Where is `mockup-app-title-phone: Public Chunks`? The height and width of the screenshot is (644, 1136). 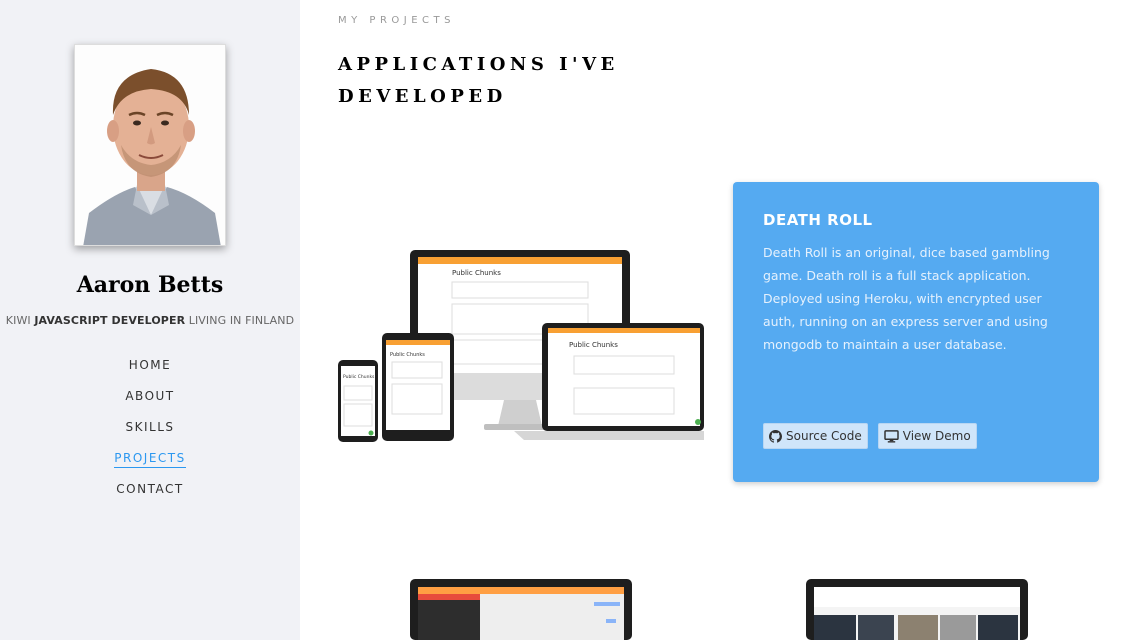 mockup-app-title-phone: Public Chunks is located at coordinates (359, 377).